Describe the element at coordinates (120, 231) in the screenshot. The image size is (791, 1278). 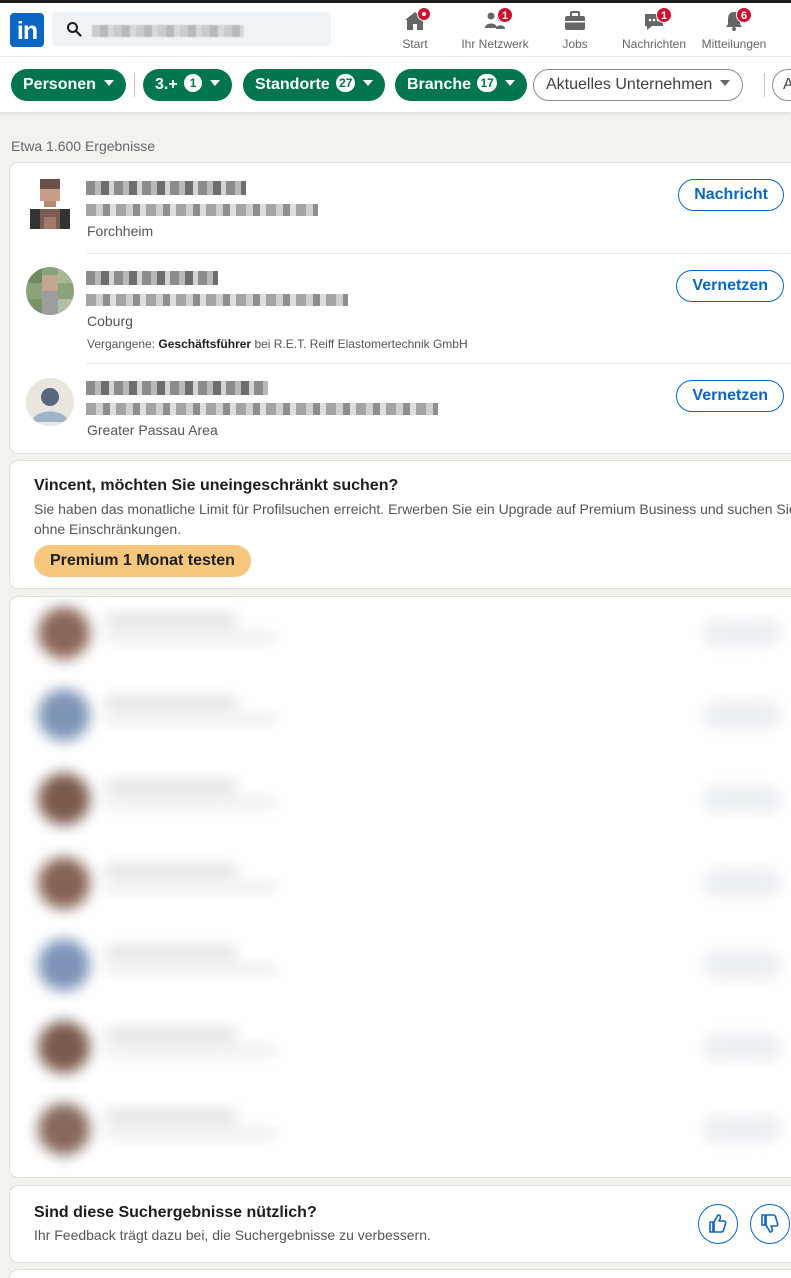
I see `person-location: Forchheim` at that location.